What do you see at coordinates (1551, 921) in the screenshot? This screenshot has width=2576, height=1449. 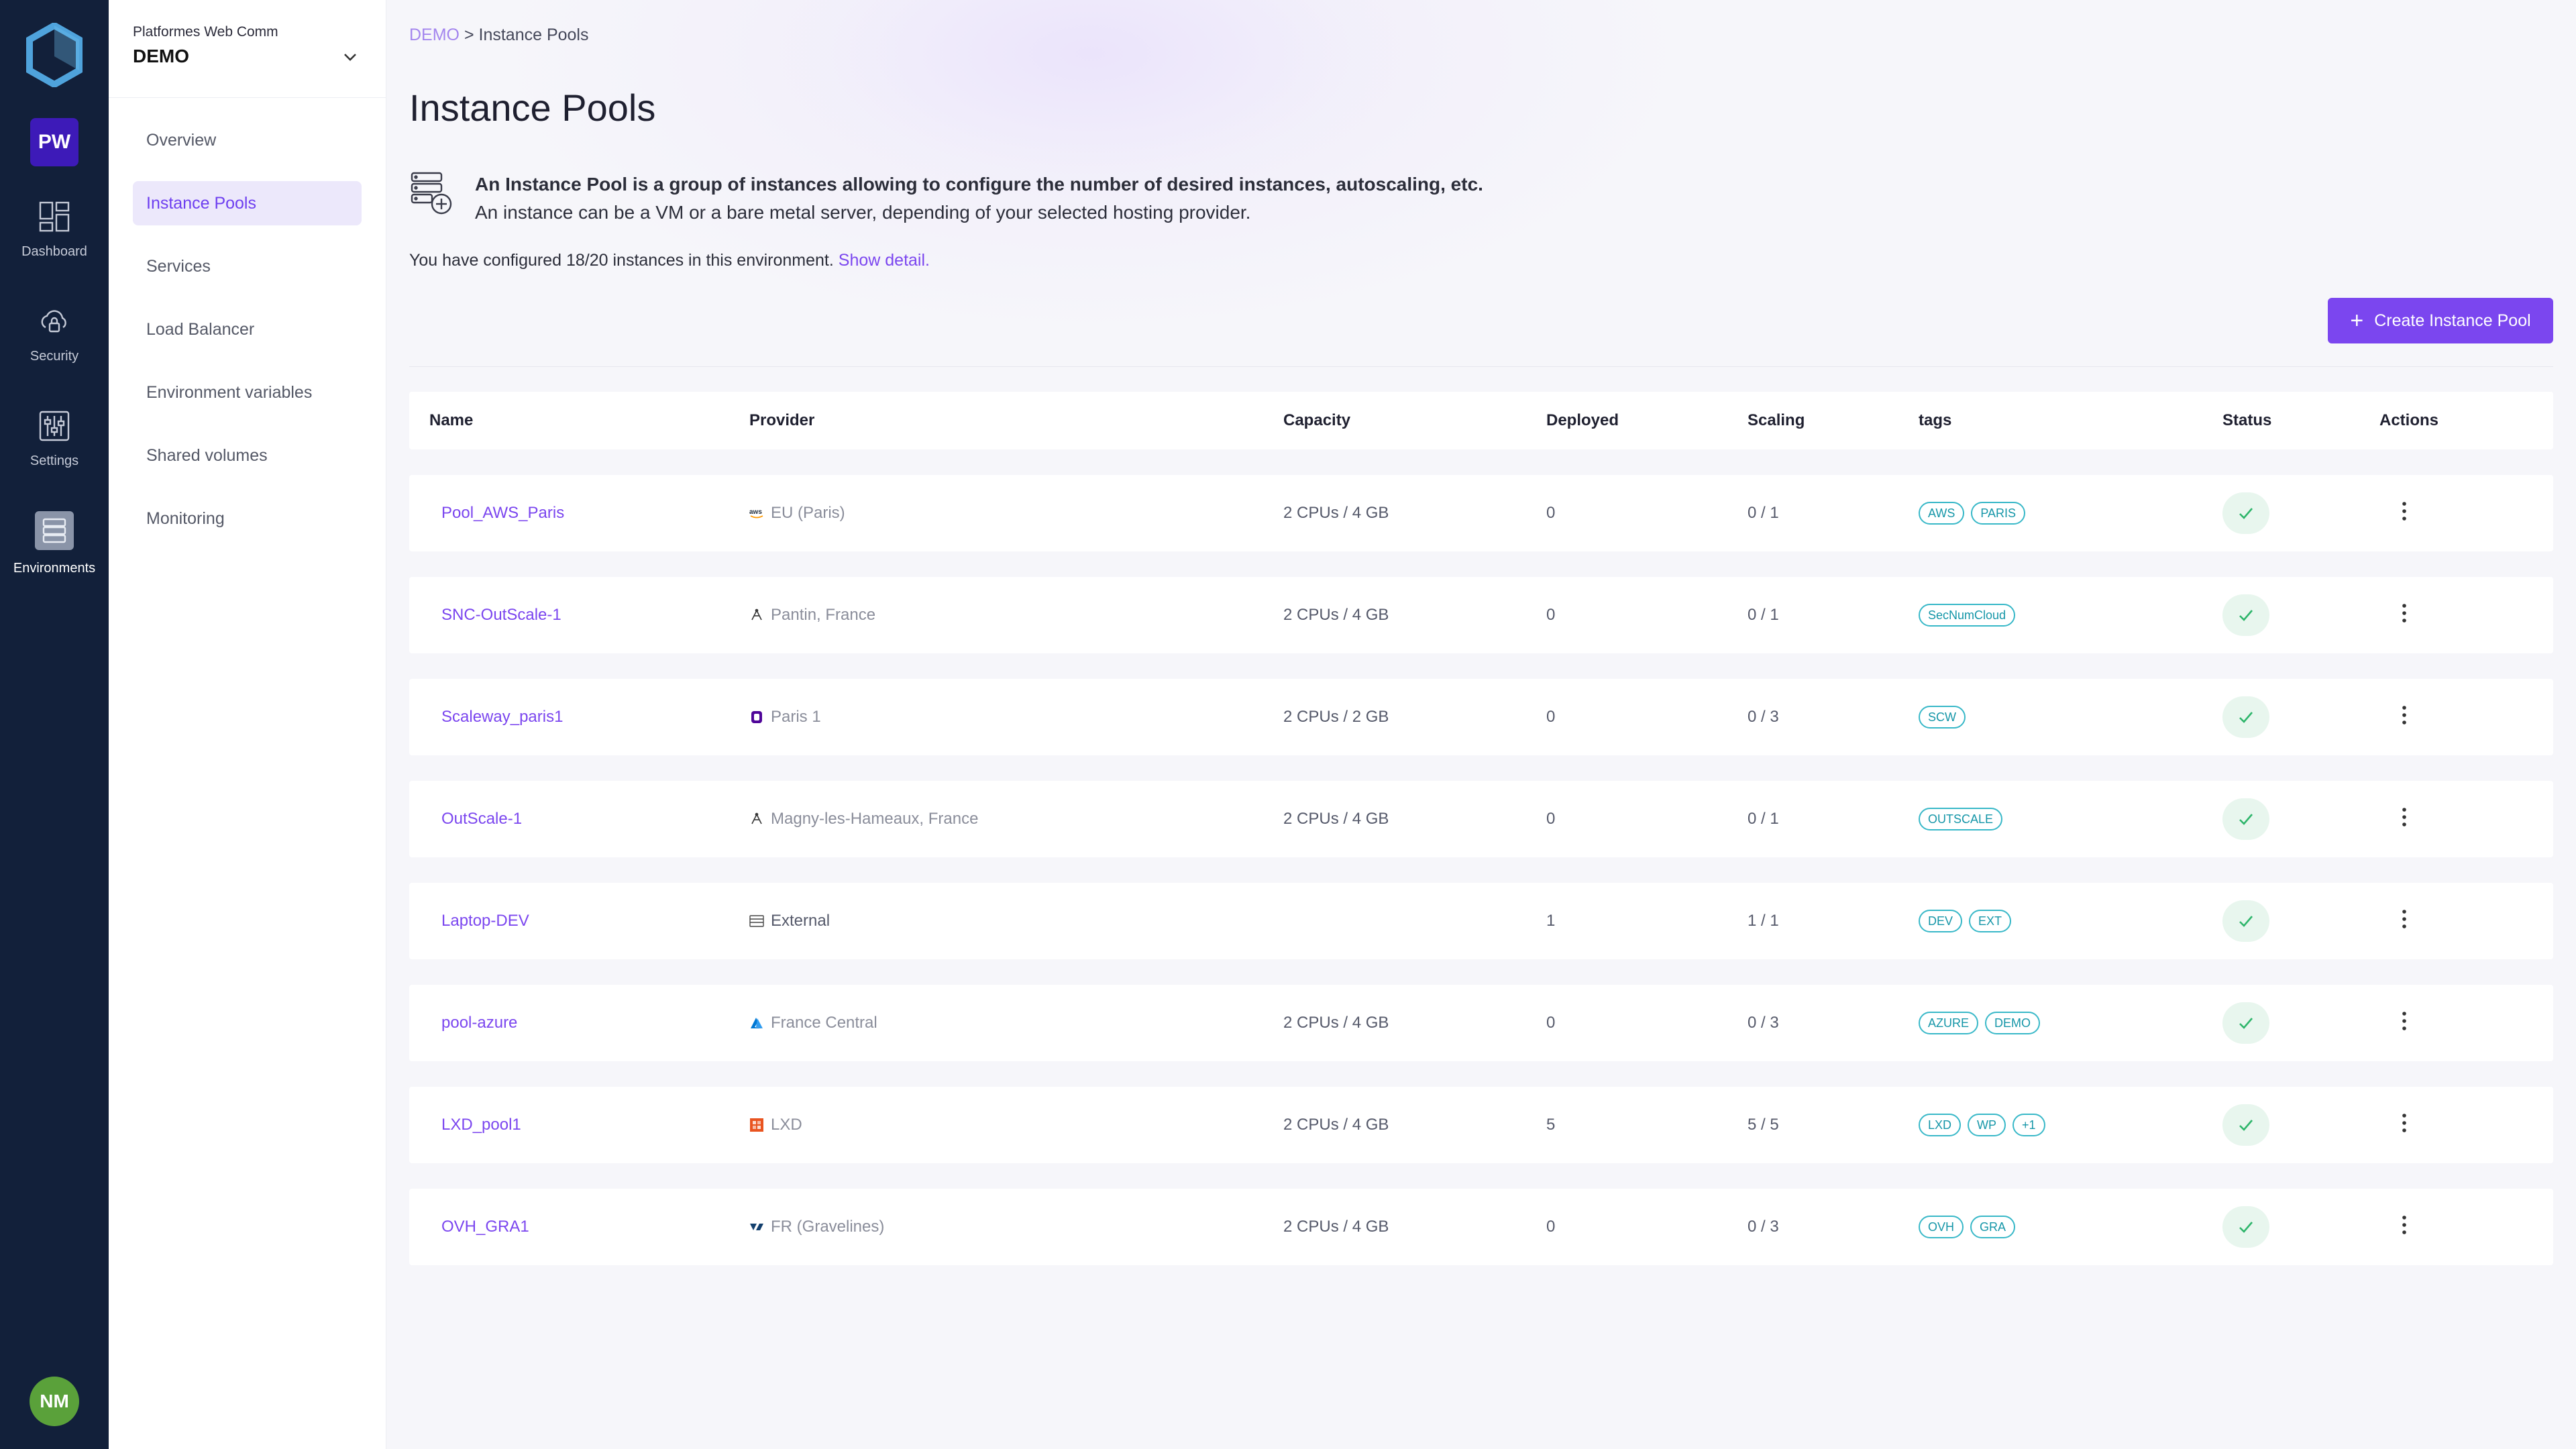 I see `deployed-cell: 1` at bounding box center [1551, 921].